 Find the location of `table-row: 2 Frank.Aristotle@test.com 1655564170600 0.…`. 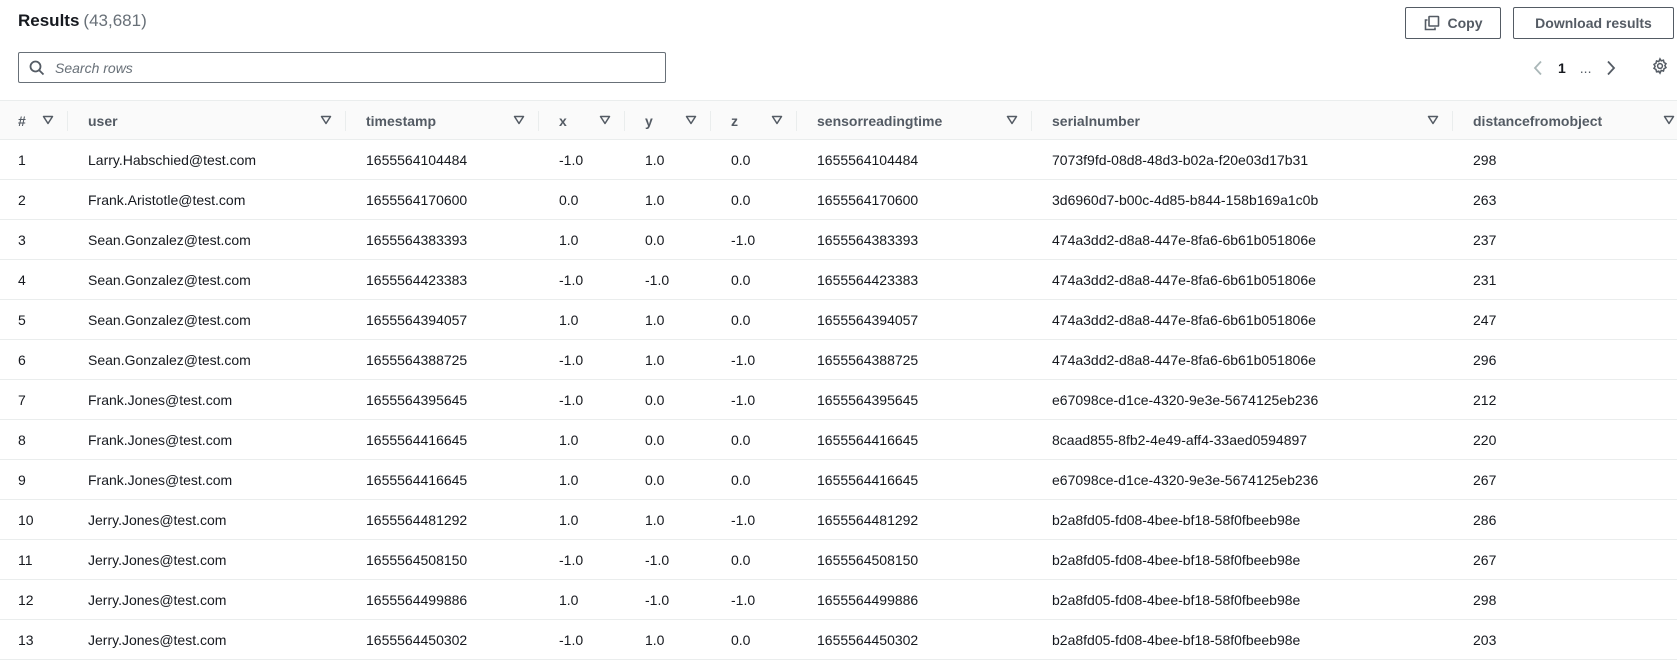

table-row: 2 Frank.Aristotle@test.com 1655564170600 0.… is located at coordinates (838, 200).